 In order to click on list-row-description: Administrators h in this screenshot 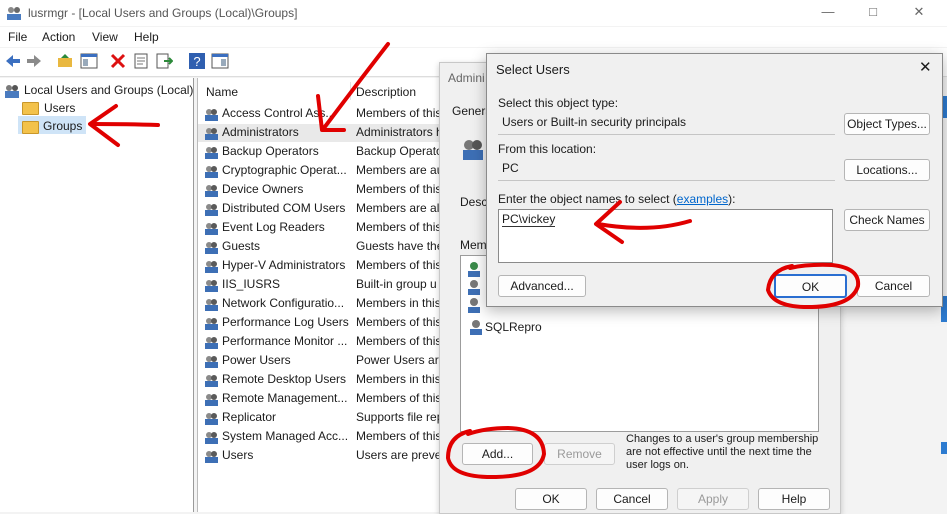, I will do `click(398, 132)`.